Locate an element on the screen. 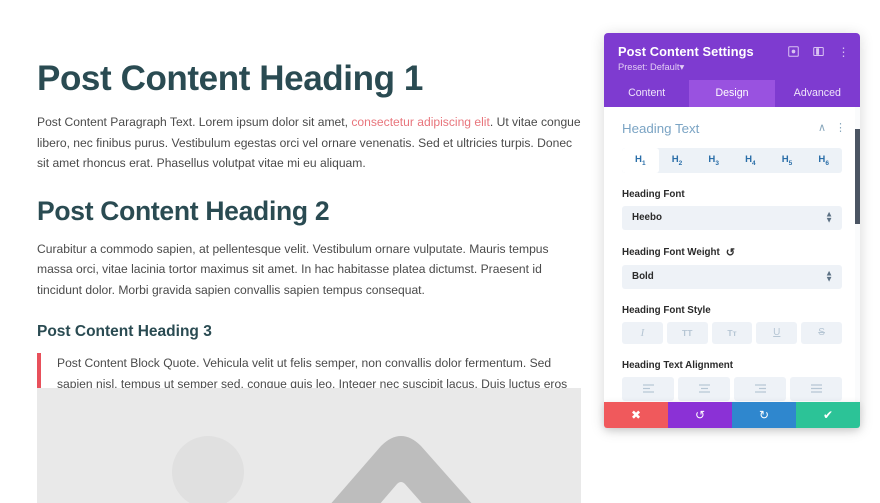 The image size is (880, 503). tab-design: Design is located at coordinates (732, 93).